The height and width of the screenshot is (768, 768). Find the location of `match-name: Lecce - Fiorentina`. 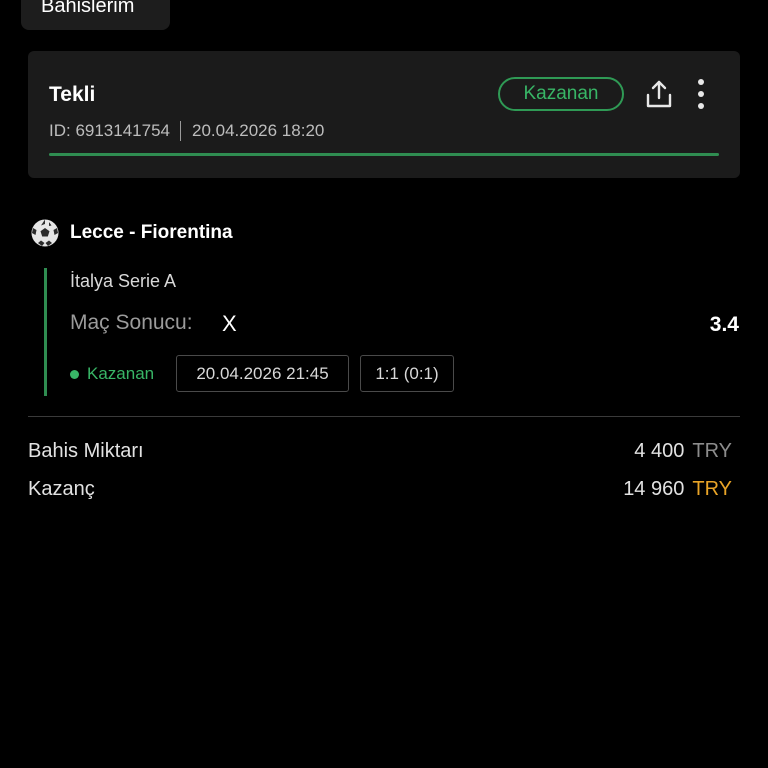

match-name: Lecce - Fiorentina is located at coordinates (151, 233).